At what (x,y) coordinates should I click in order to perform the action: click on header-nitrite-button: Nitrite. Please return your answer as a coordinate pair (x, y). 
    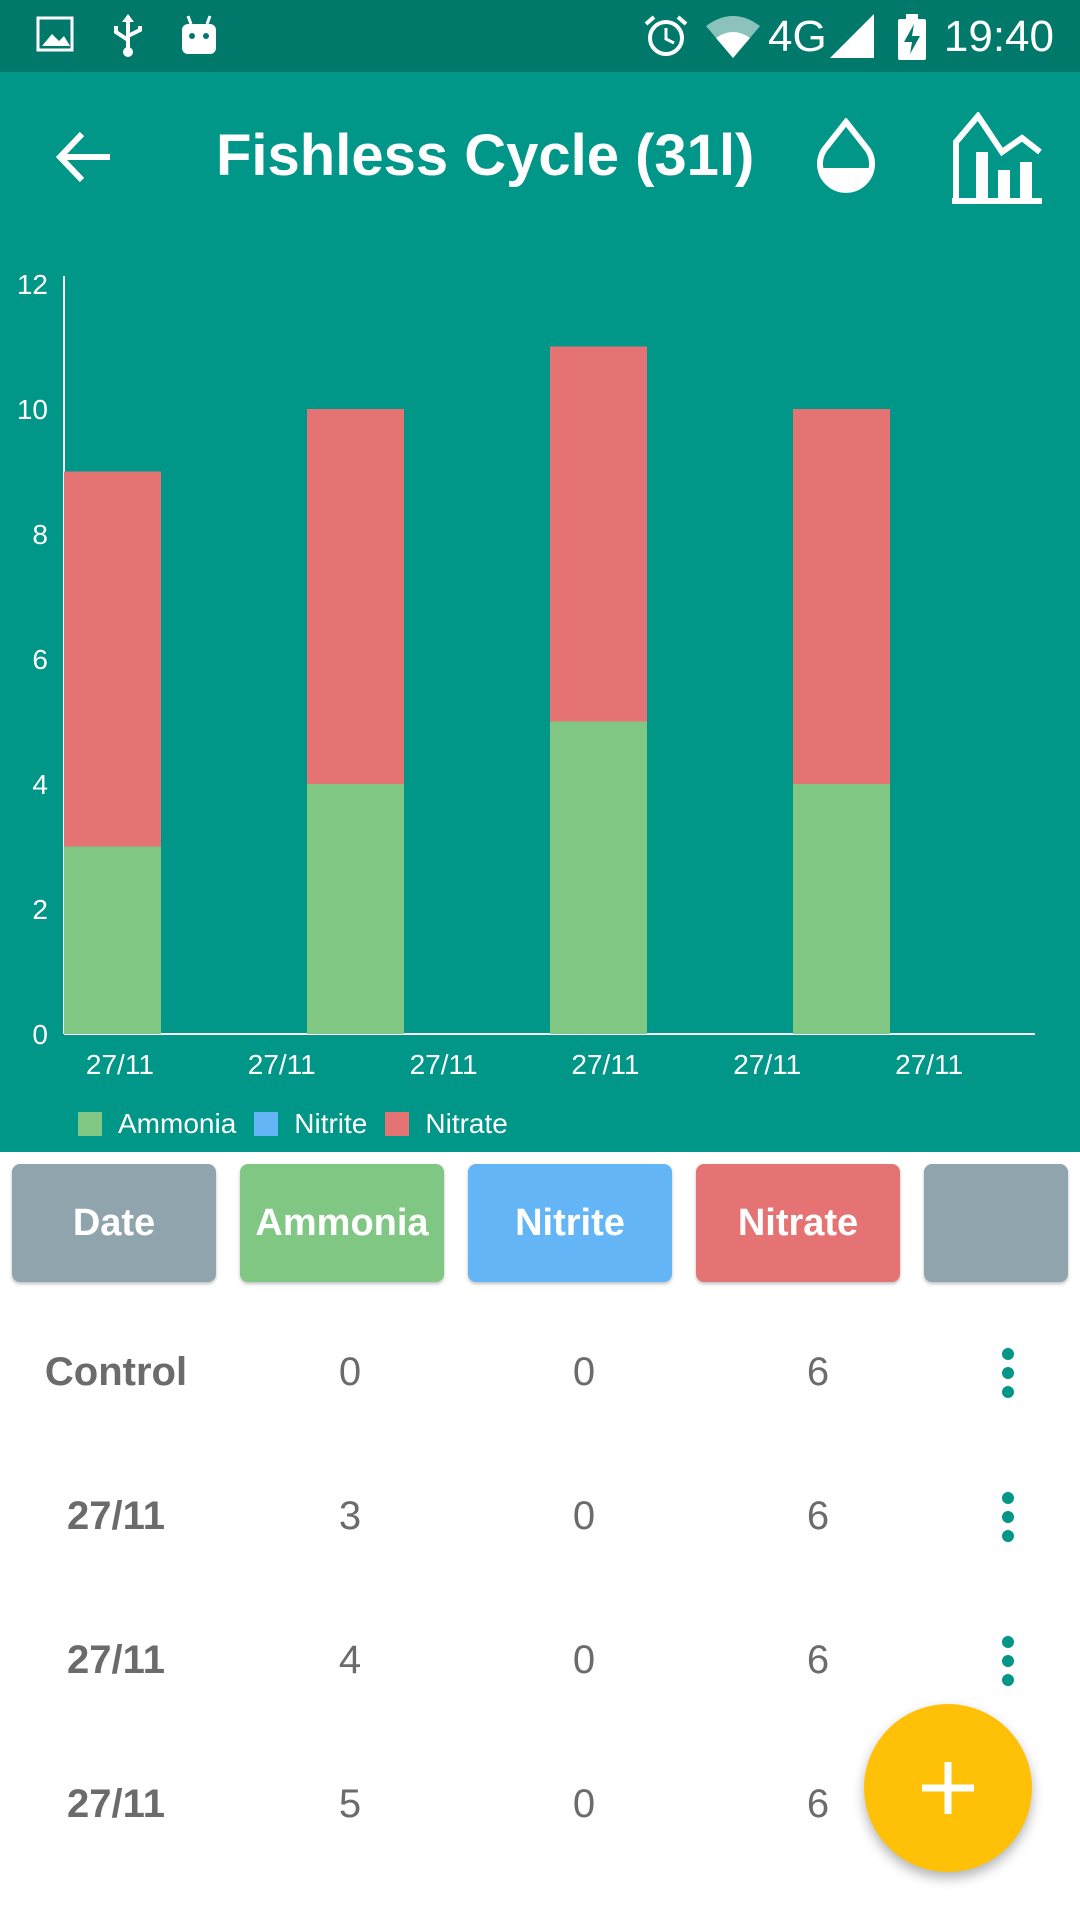
    Looking at the image, I should click on (570, 1223).